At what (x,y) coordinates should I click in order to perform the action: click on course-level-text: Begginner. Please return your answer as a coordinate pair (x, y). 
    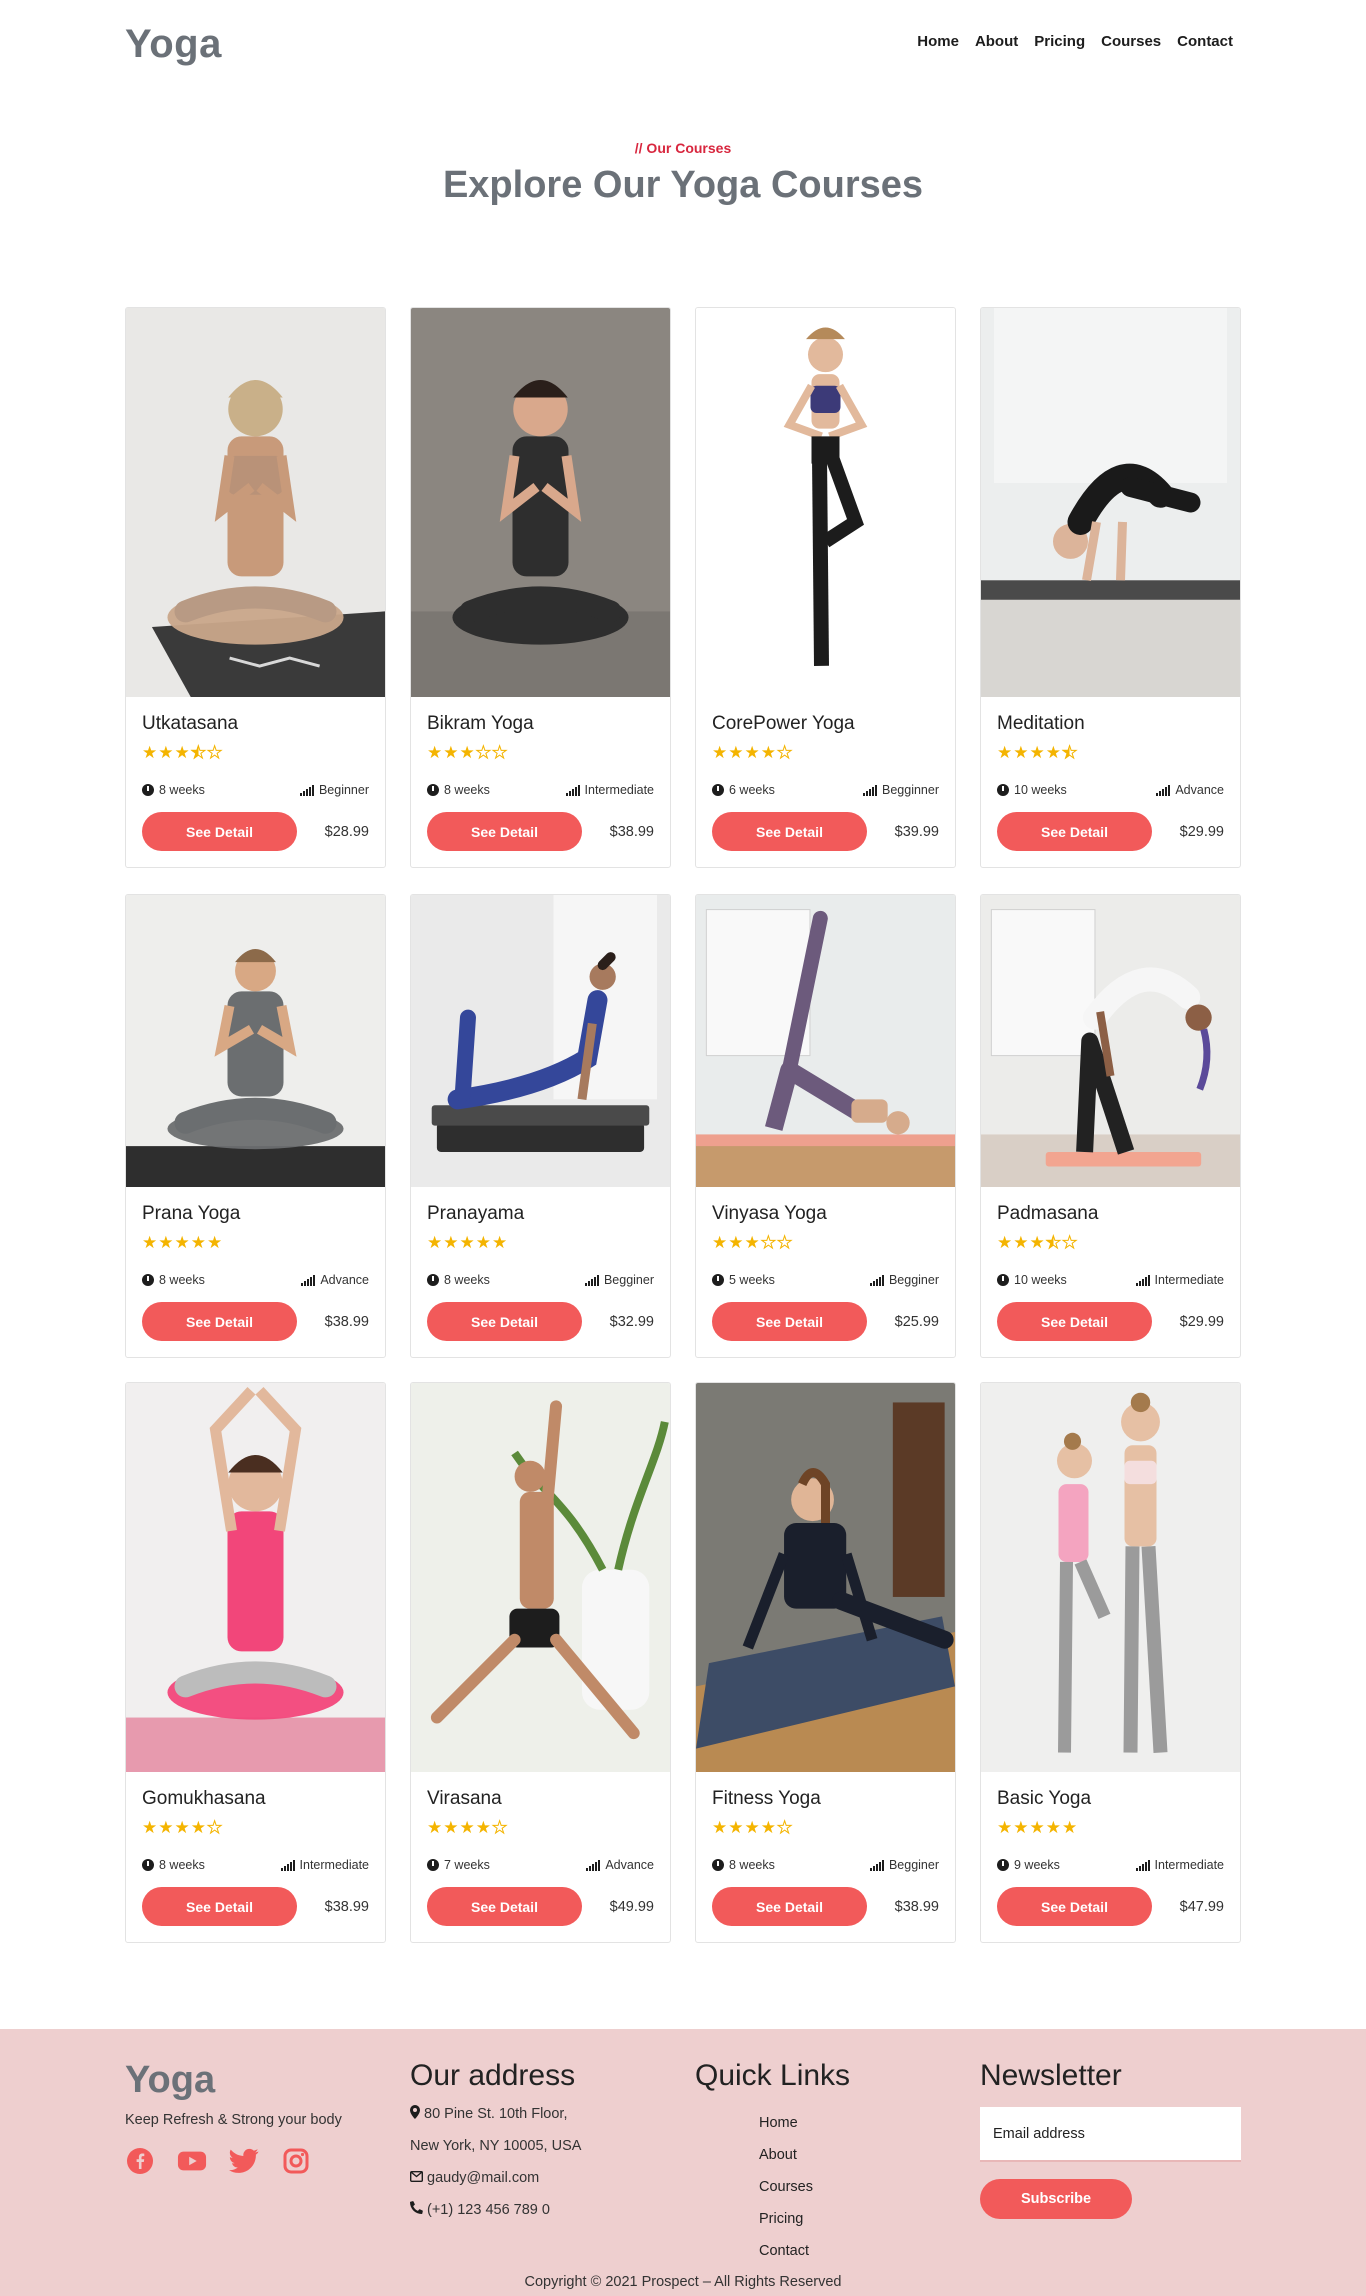
    Looking at the image, I should click on (910, 790).